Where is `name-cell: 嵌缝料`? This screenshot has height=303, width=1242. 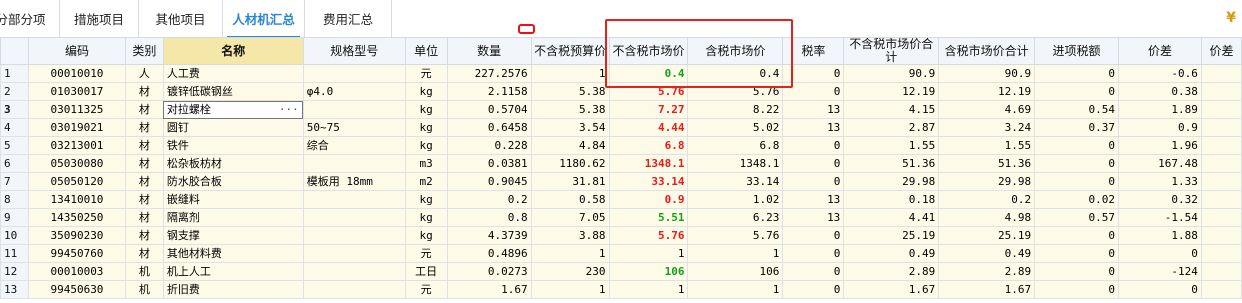 name-cell: 嵌缝料 is located at coordinates (233, 199).